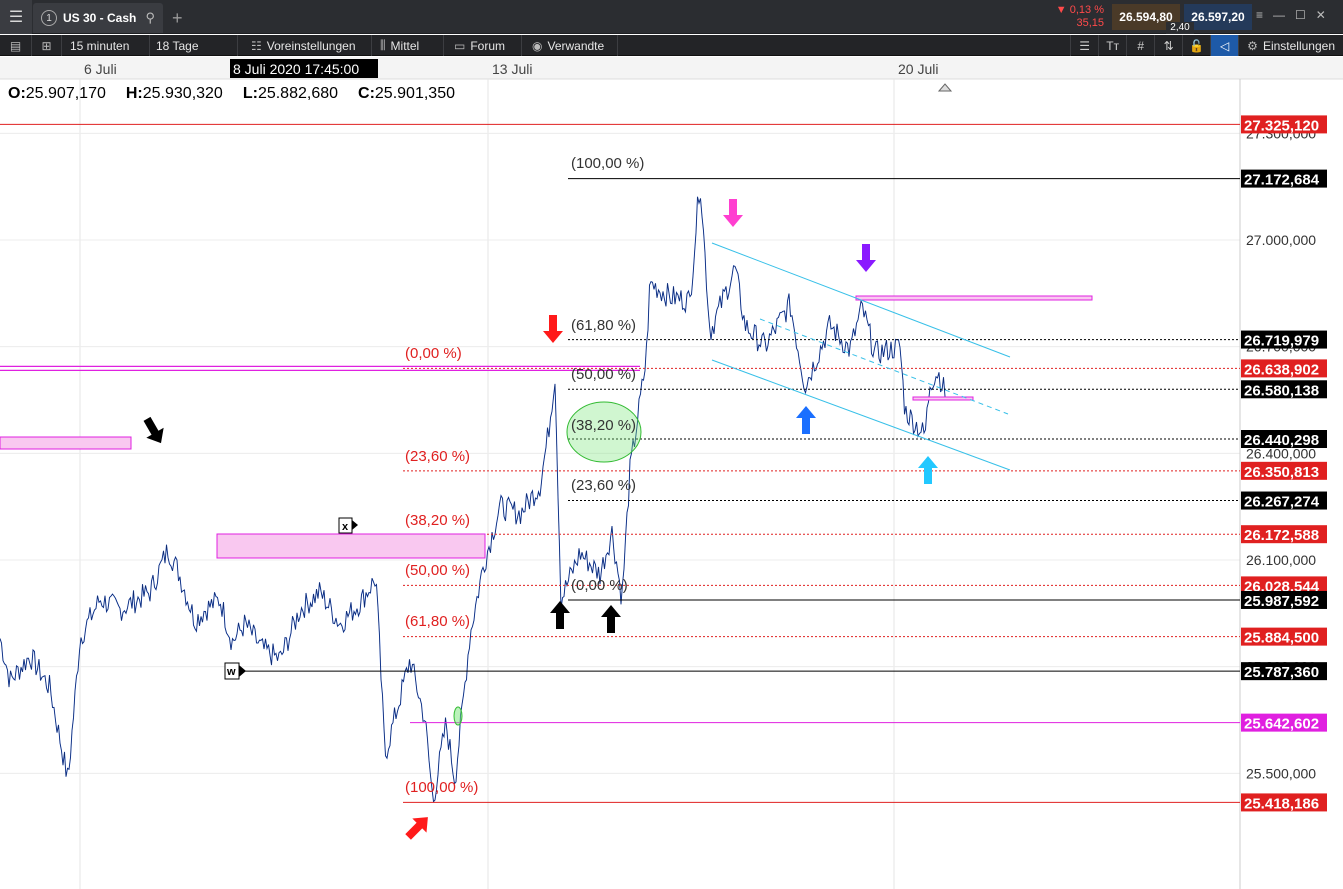  What do you see at coordinates (256, 45) in the screenshot?
I see `presets-icon: ☷` at bounding box center [256, 45].